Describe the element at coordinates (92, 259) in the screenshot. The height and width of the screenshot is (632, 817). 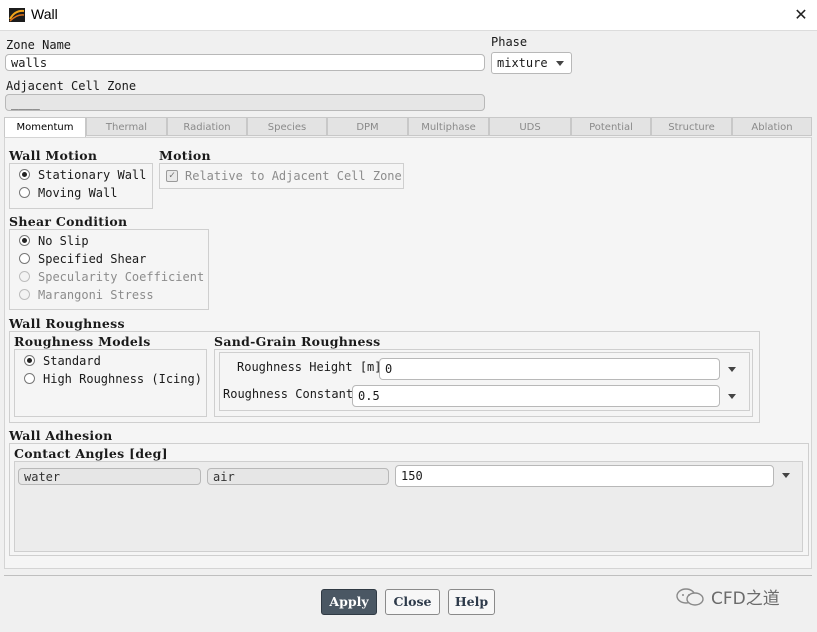
I see `specified-shear-label: Specified Shear` at that location.